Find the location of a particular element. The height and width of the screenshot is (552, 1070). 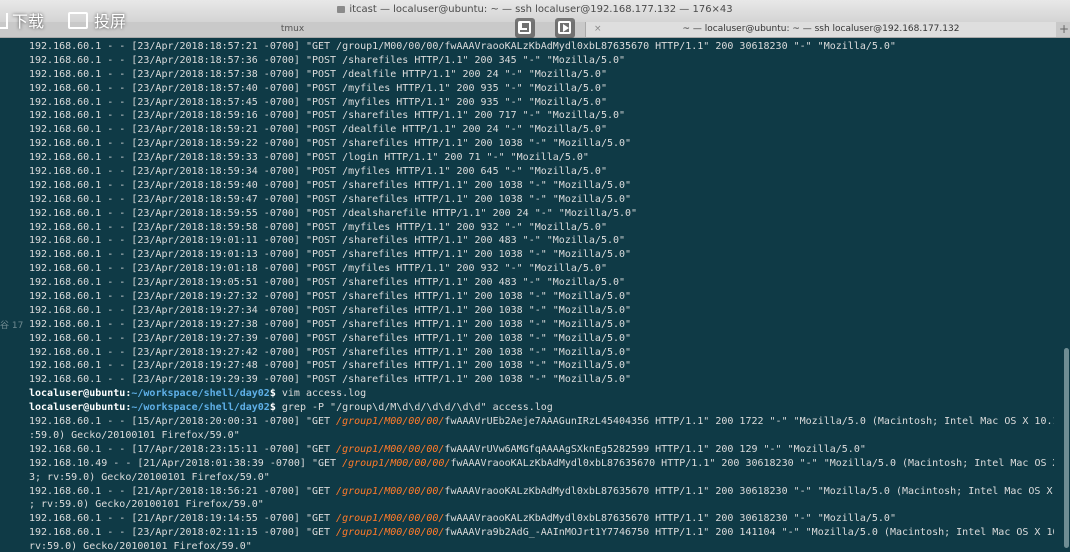

log-line: ; rv:59.0) Gecko/20100101 Firefox/59.0" is located at coordinates (146, 505).